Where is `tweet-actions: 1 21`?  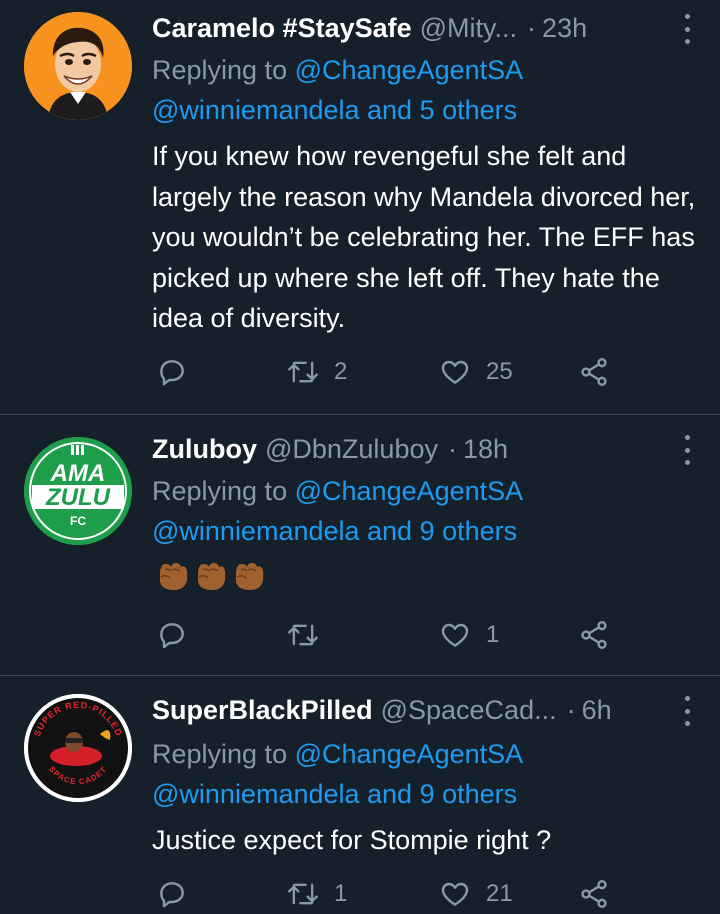
tweet-actions: 1 21 is located at coordinates (387, 894).